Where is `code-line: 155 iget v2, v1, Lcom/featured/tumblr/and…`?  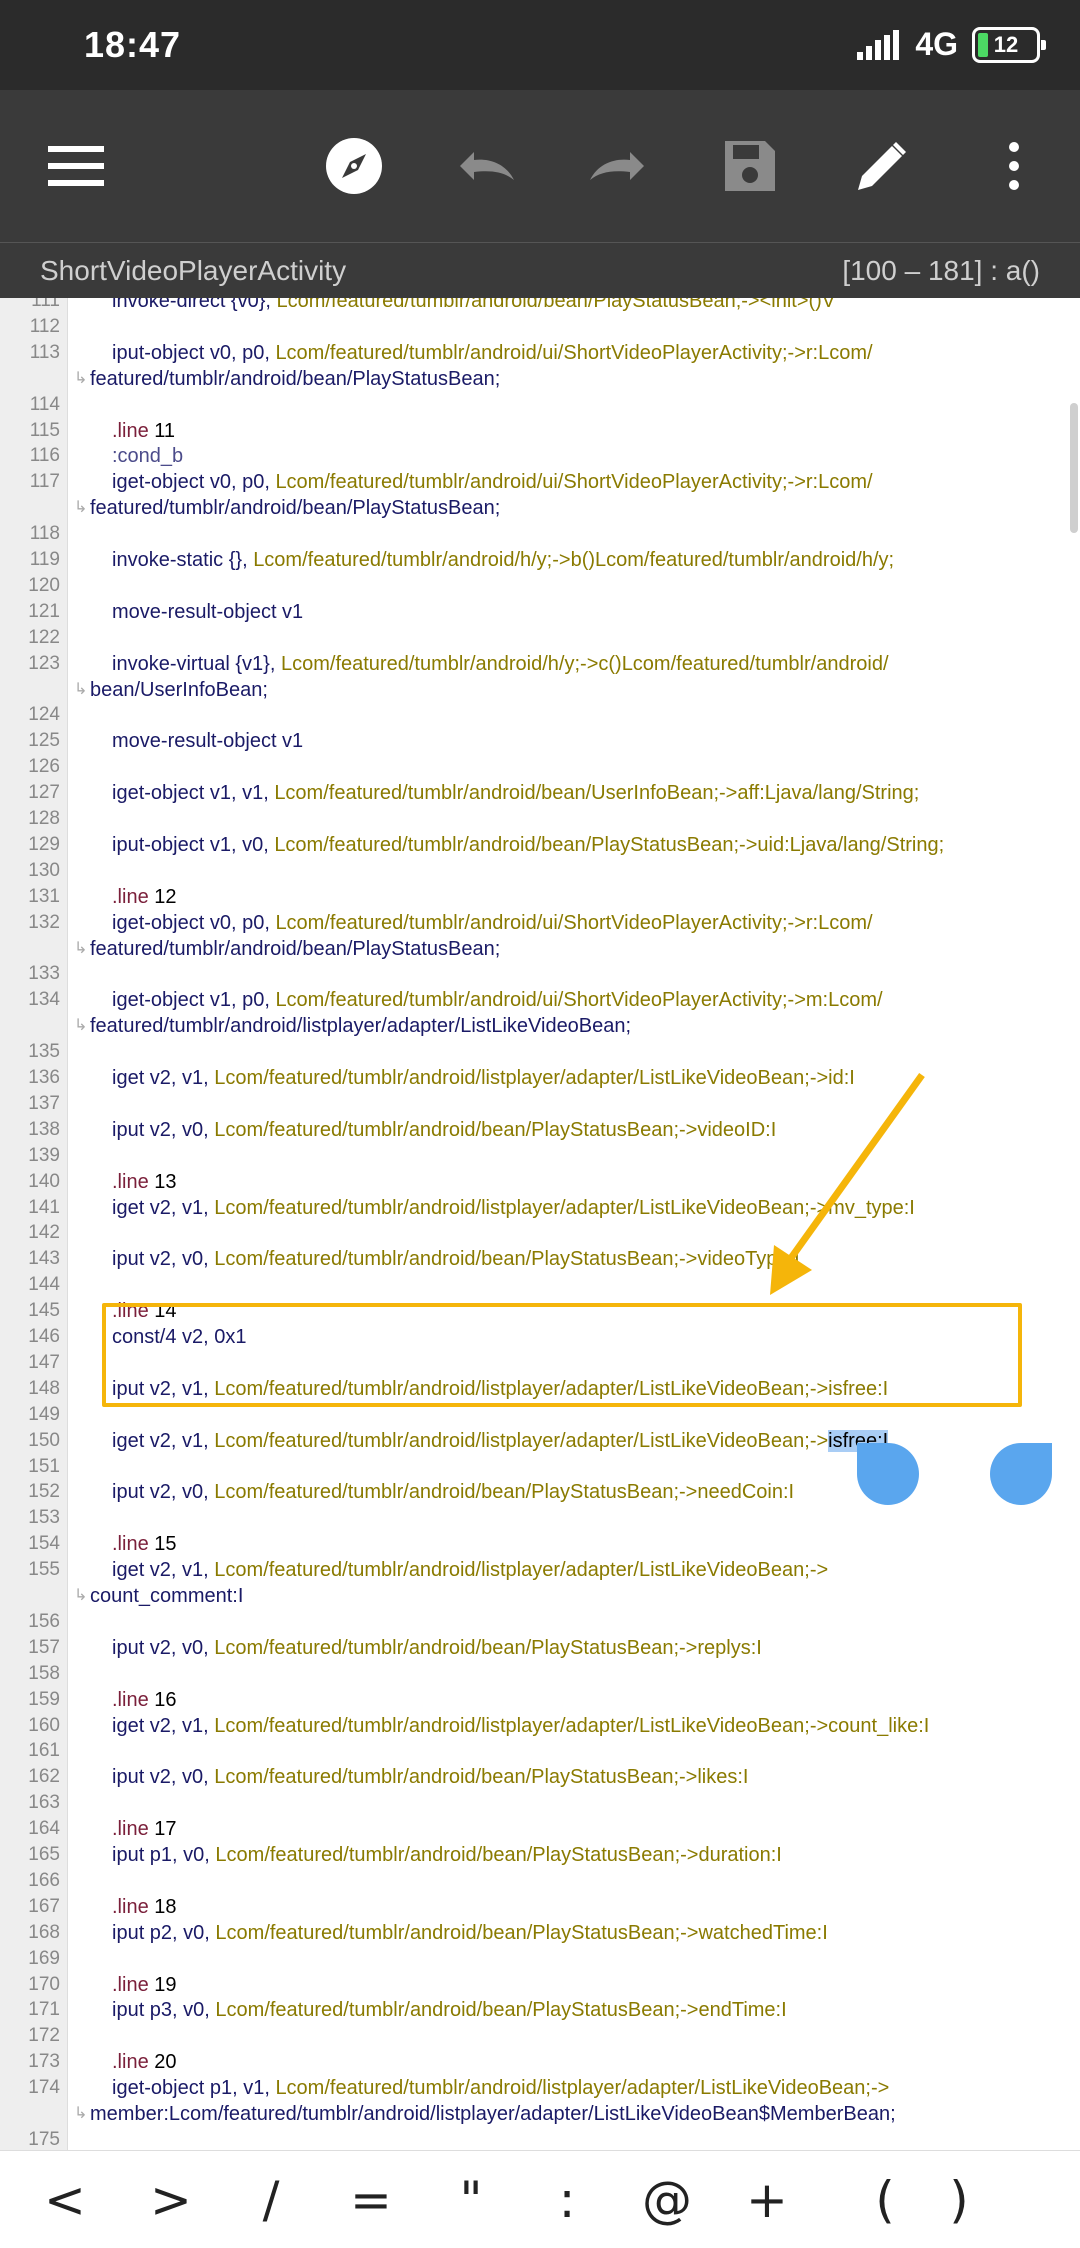
code-line: 155 iget v2, v1, Lcom/featured/tumblr/and… is located at coordinates (535, 1570).